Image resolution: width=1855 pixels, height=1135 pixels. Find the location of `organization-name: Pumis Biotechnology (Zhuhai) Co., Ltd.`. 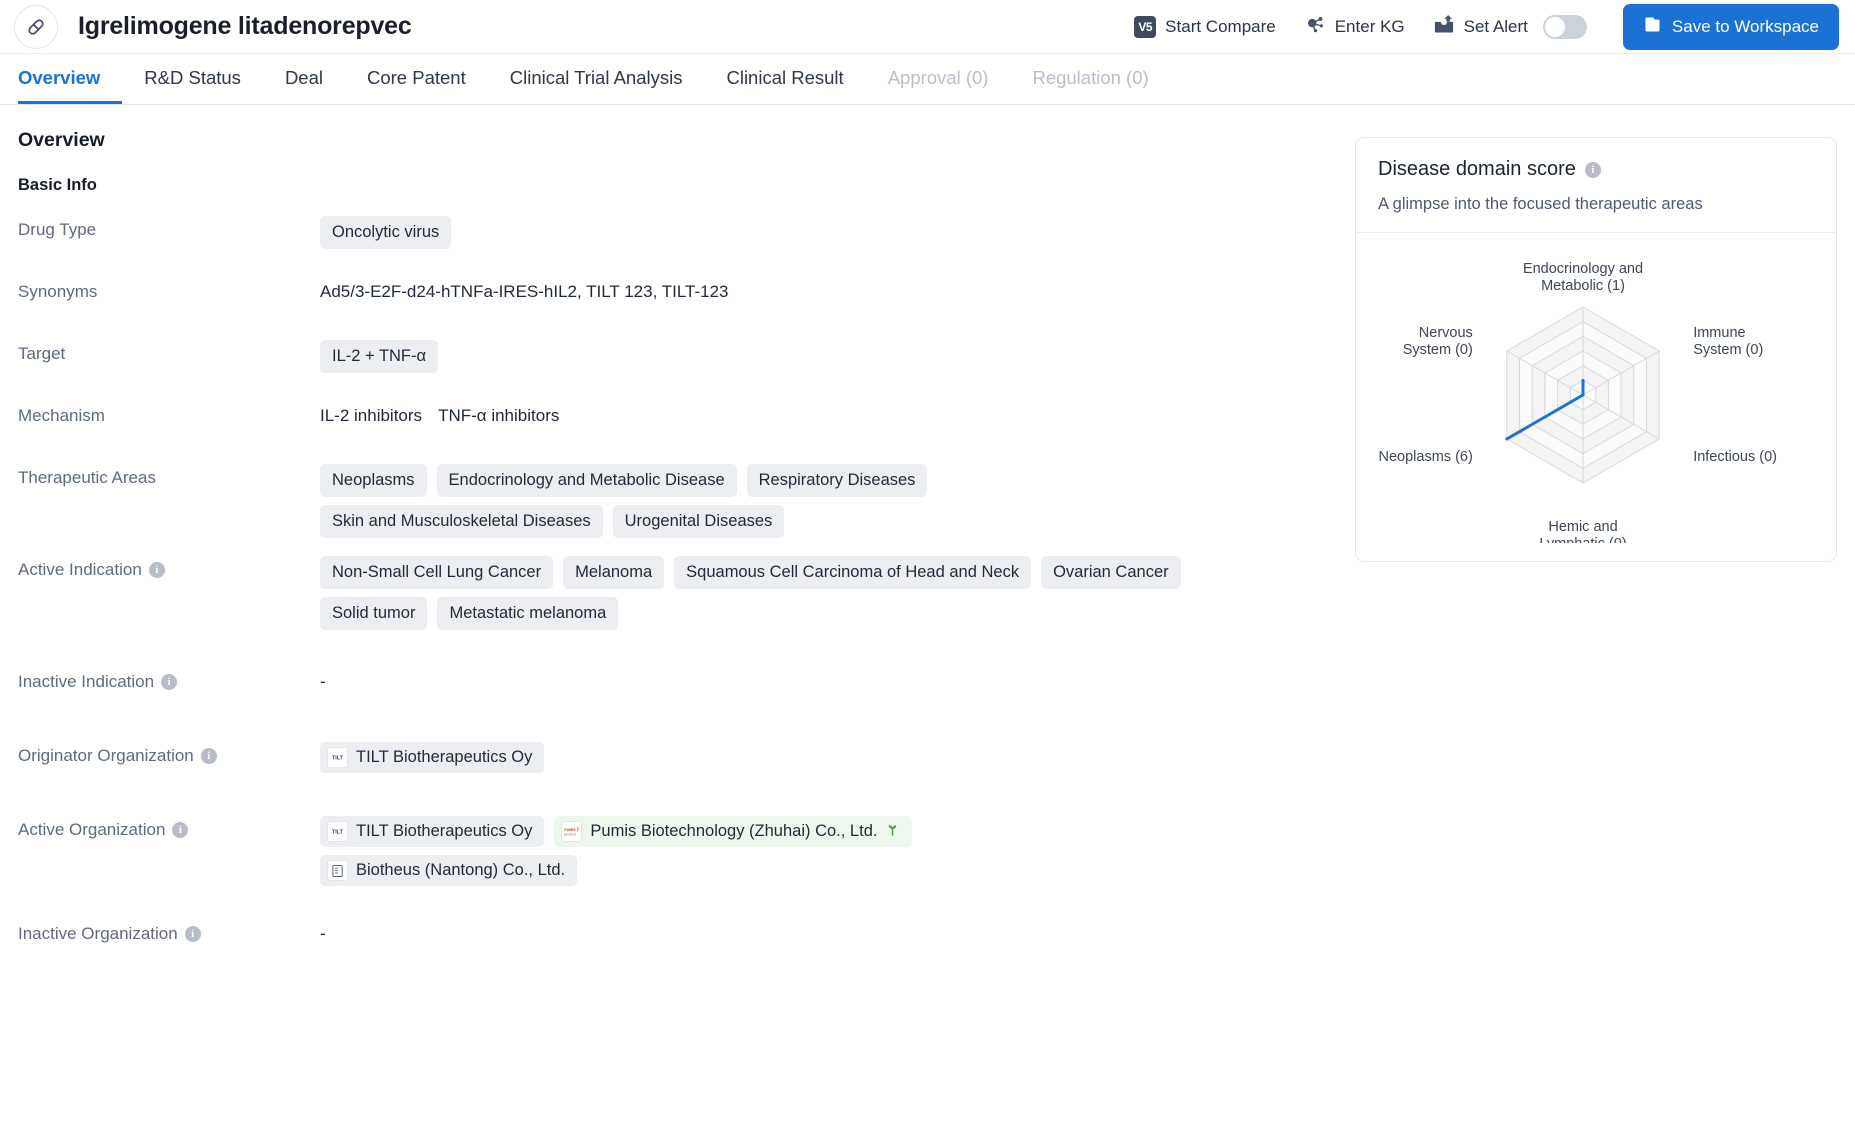

organization-name: Pumis Biotechnology (Zhuhai) Co., Ltd. is located at coordinates (734, 831).